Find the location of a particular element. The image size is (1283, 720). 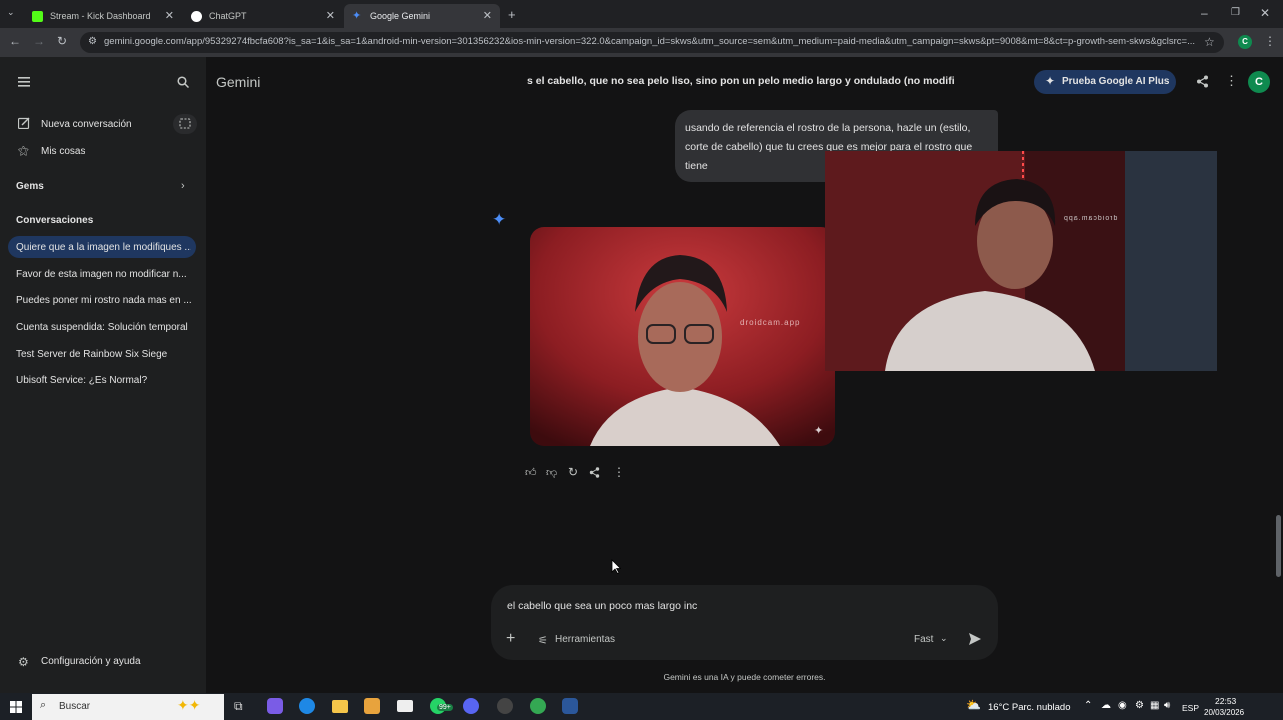

copilot-icon is located at coordinates (275, 706).